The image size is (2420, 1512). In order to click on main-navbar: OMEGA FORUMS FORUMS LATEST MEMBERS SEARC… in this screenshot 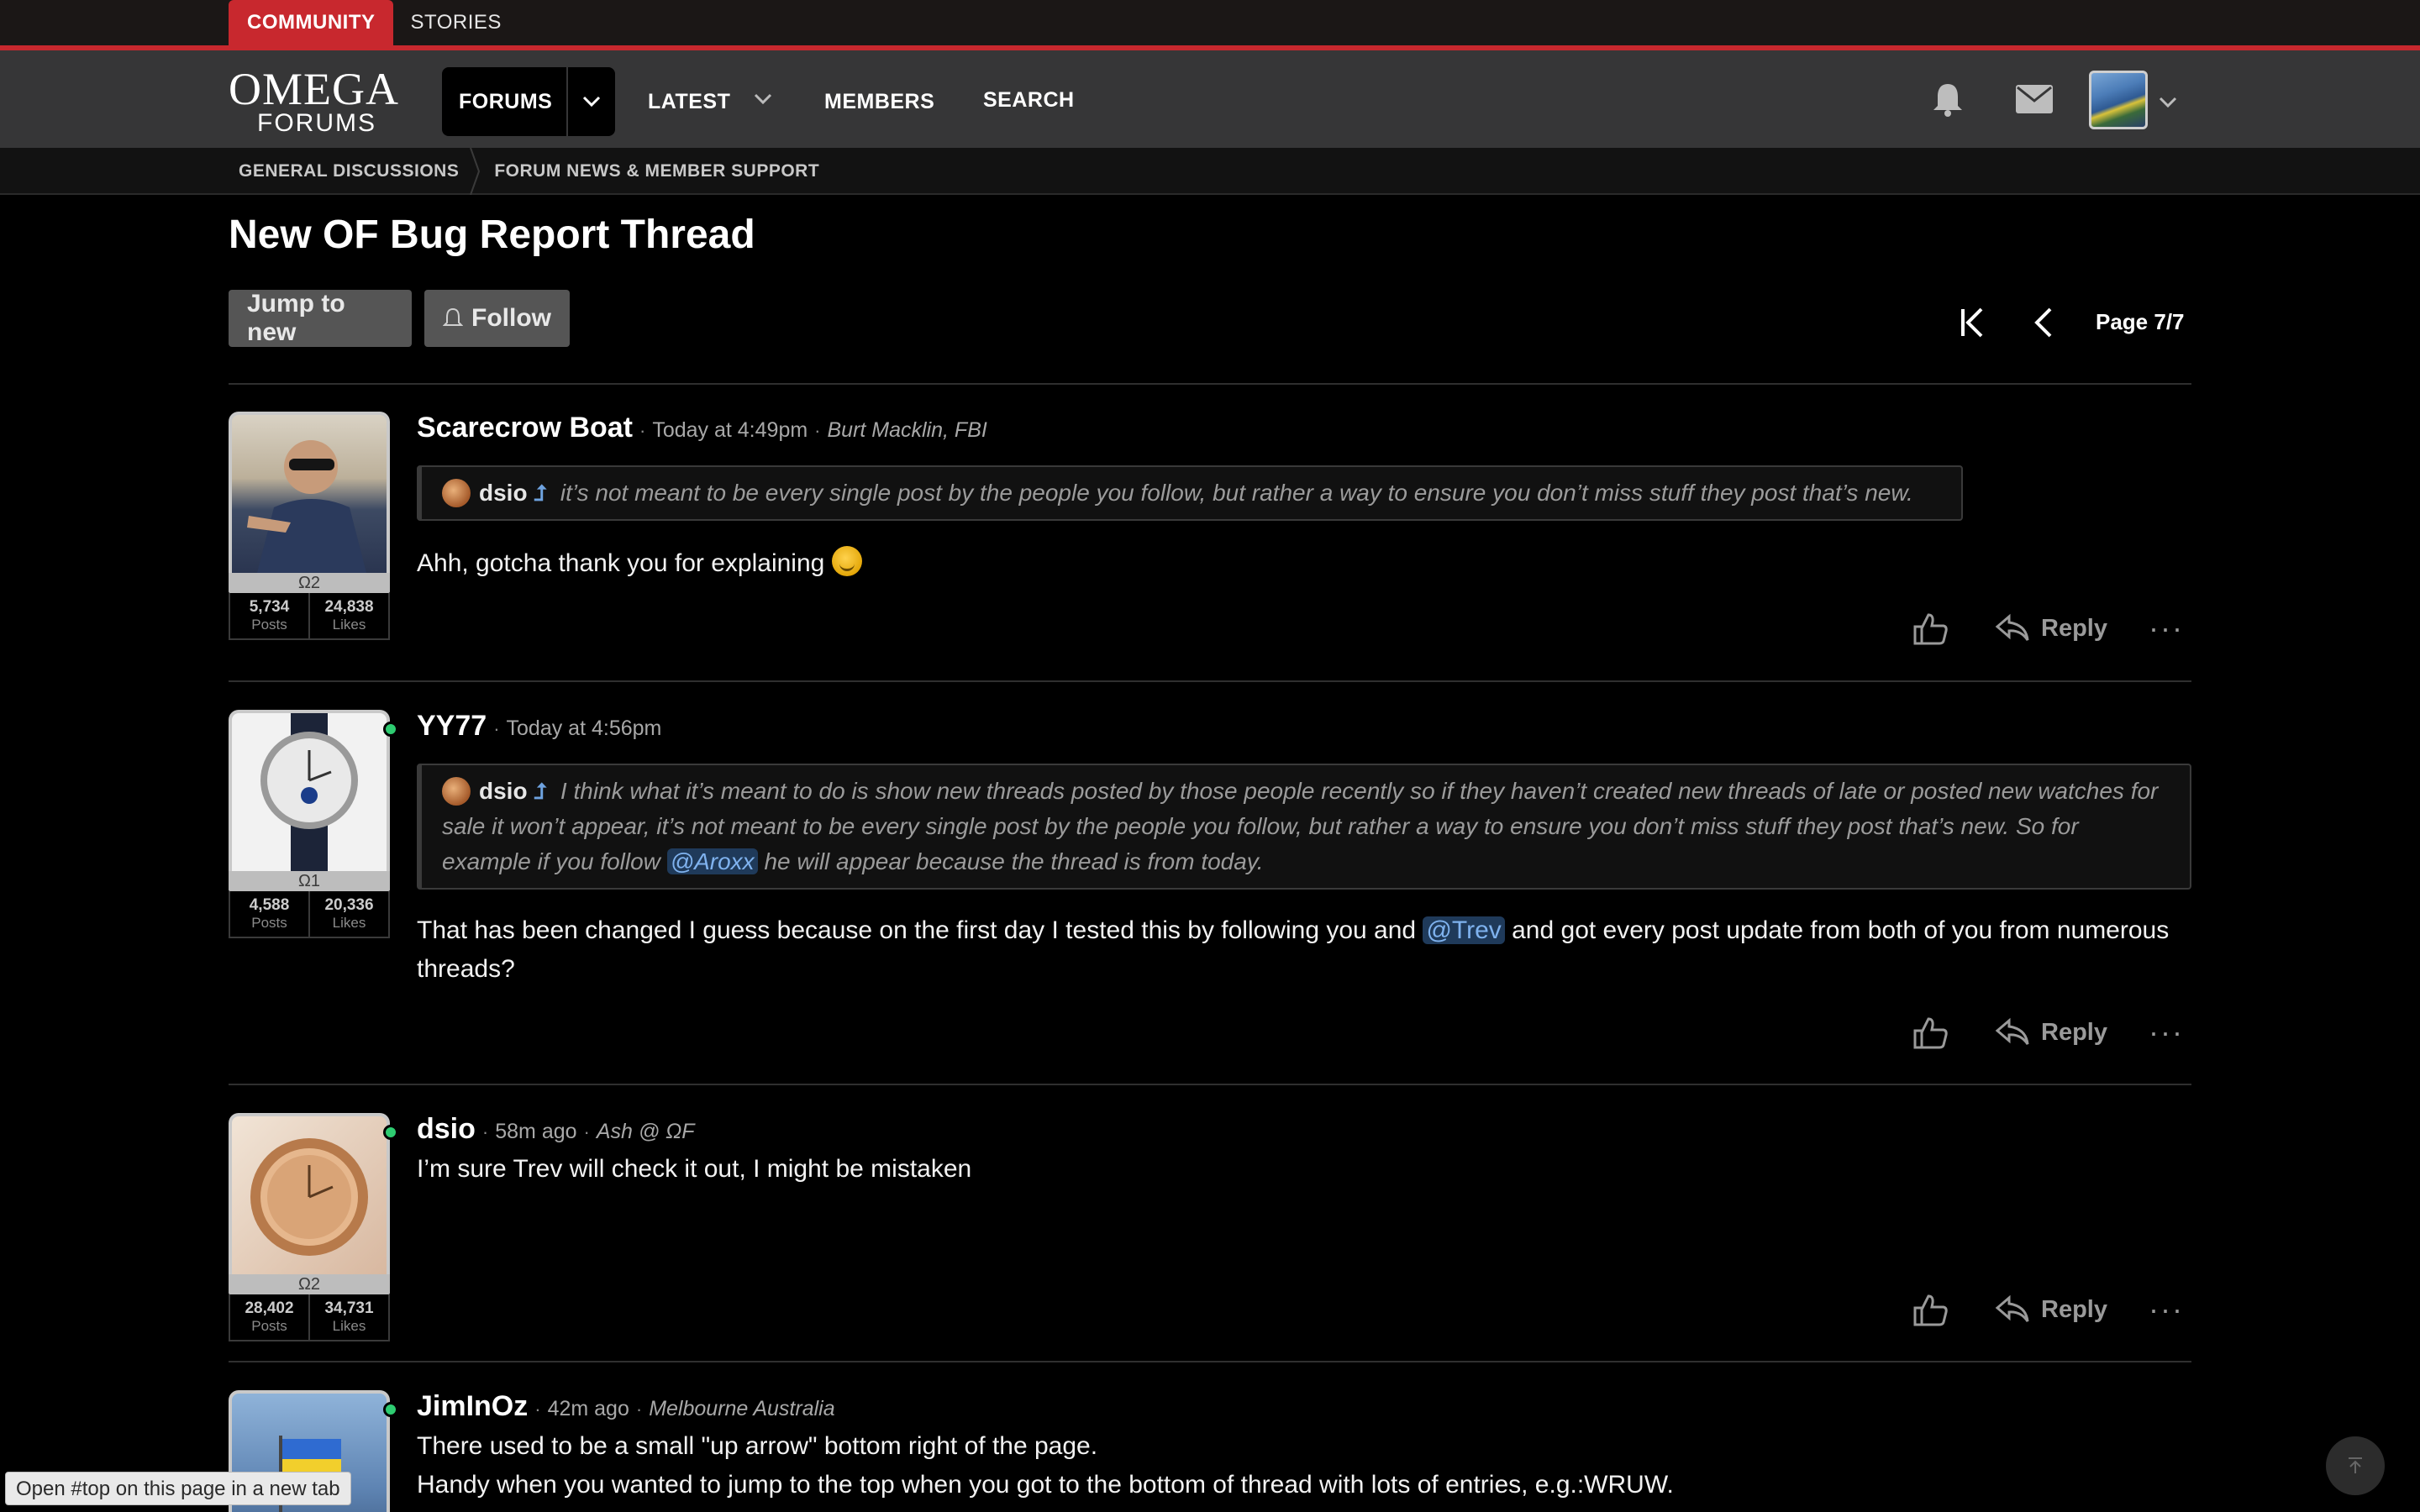, I will do `click(1210, 99)`.